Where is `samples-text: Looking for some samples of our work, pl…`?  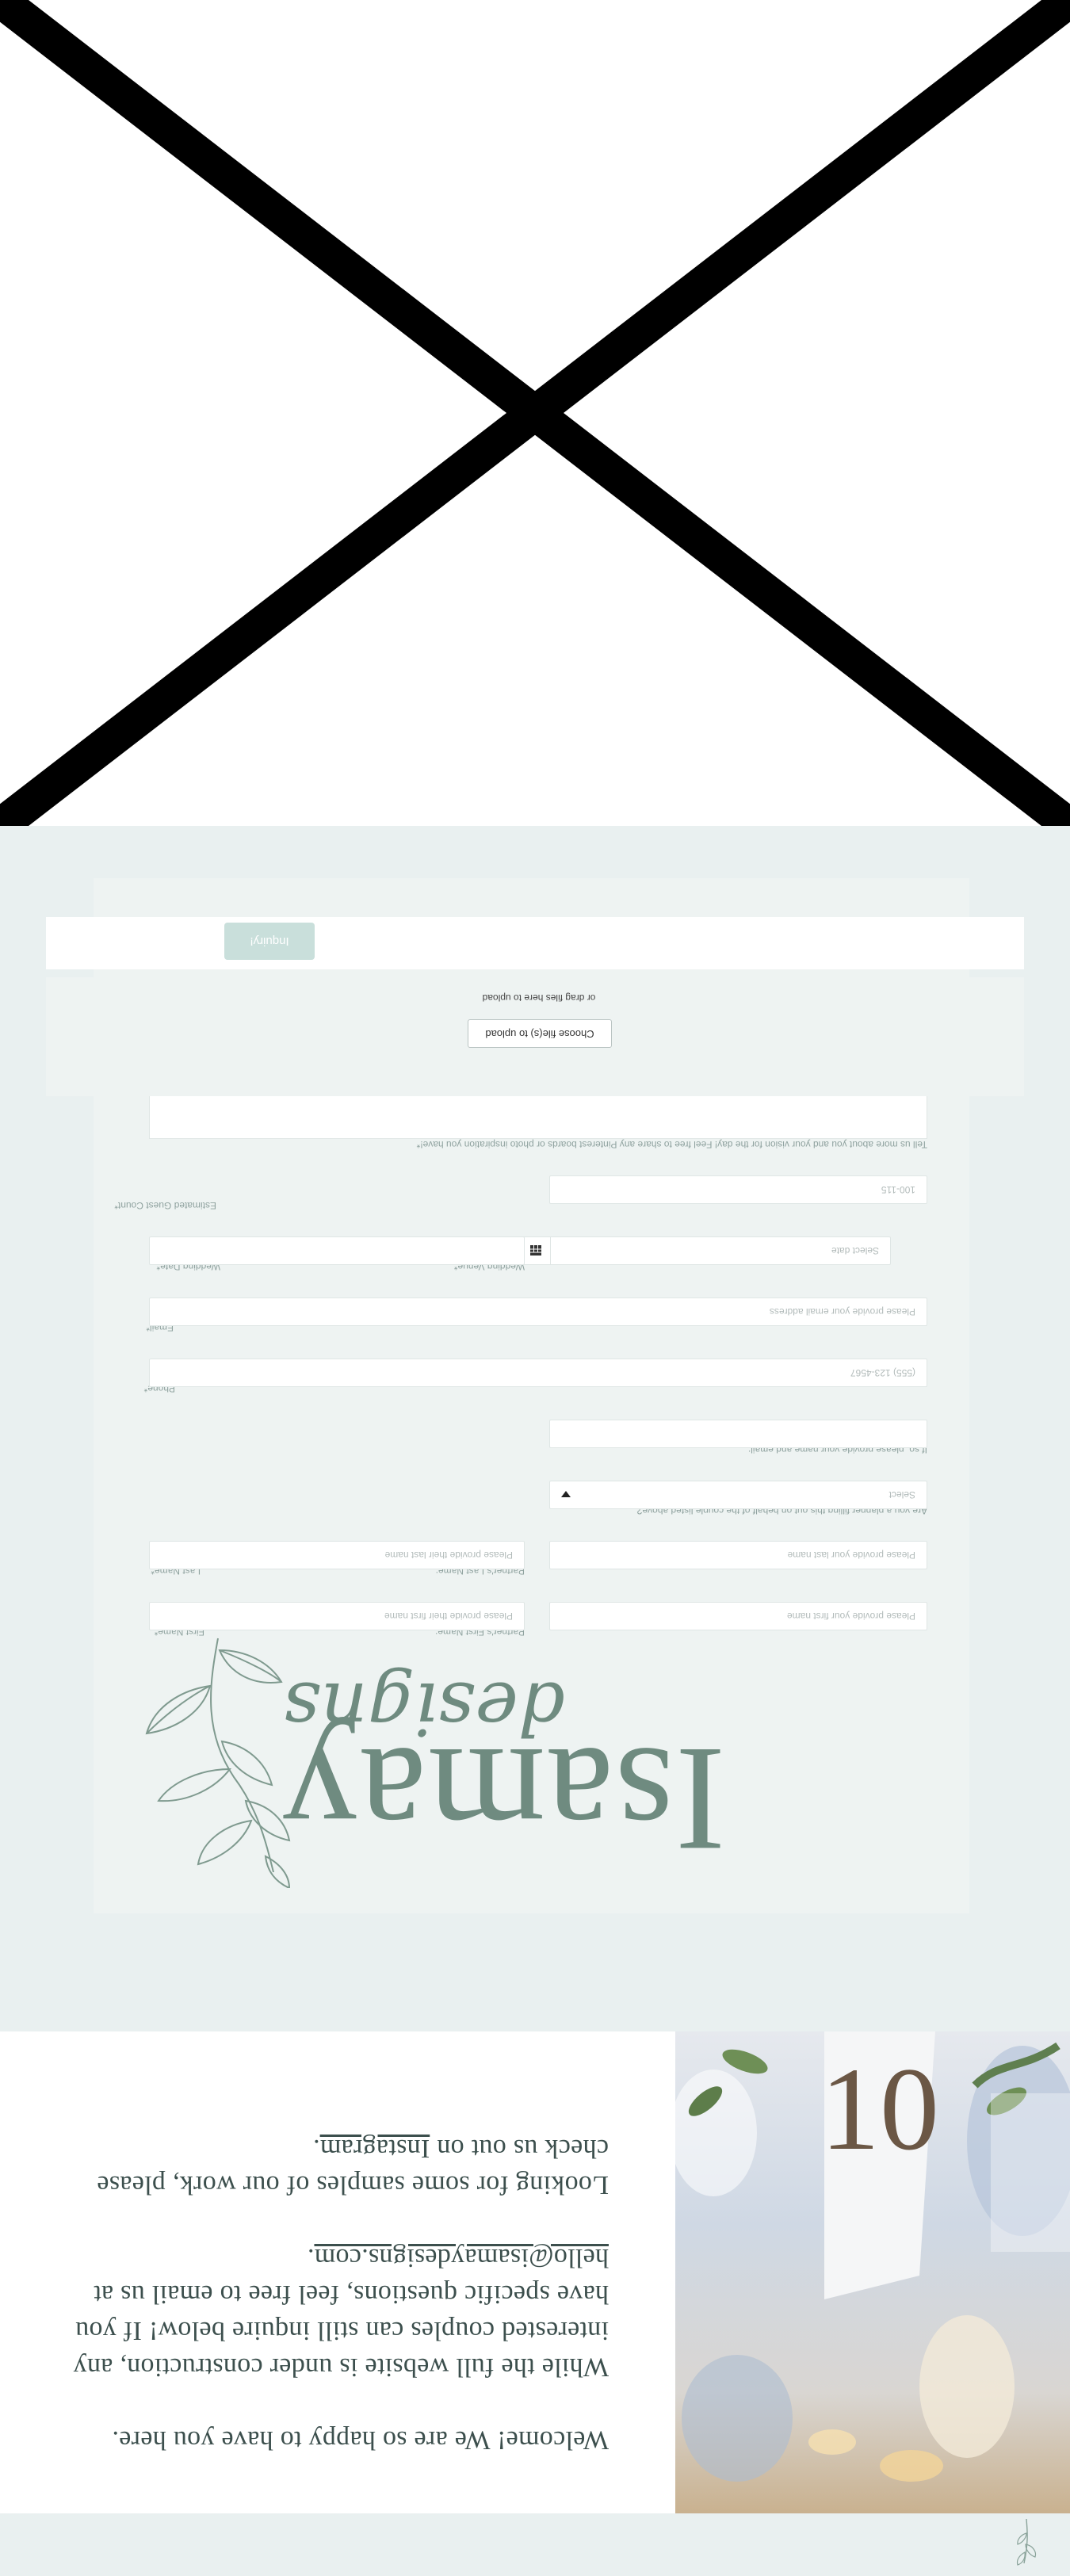
samples-text: Looking for some samples of our work, pl… is located at coordinates (353, 2167).